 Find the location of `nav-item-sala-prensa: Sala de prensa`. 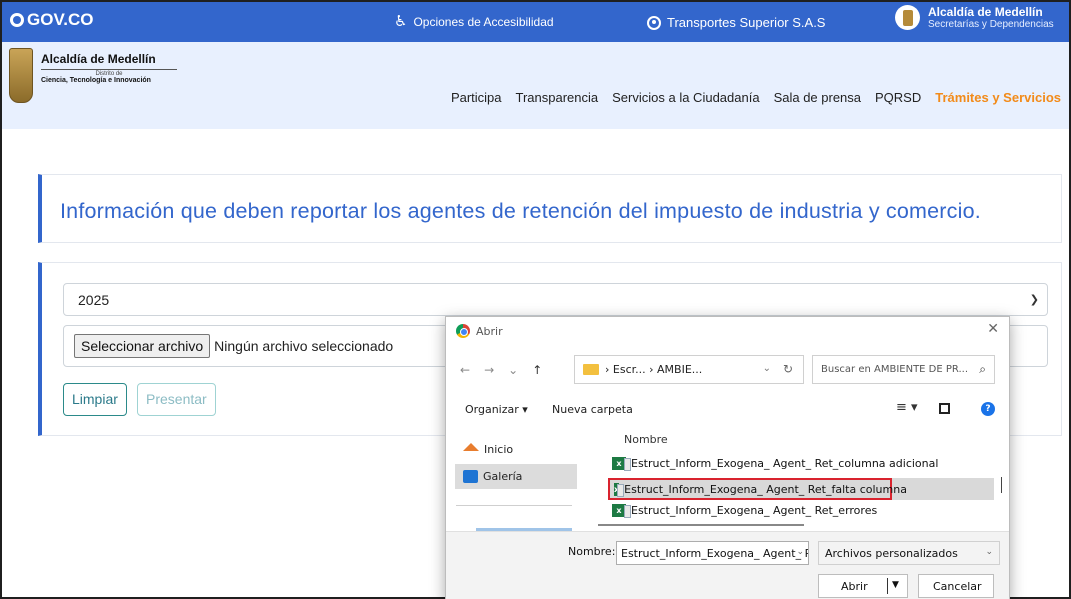

nav-item-sala-prensa: Sala de prensa is located at coordinates (817, 97).